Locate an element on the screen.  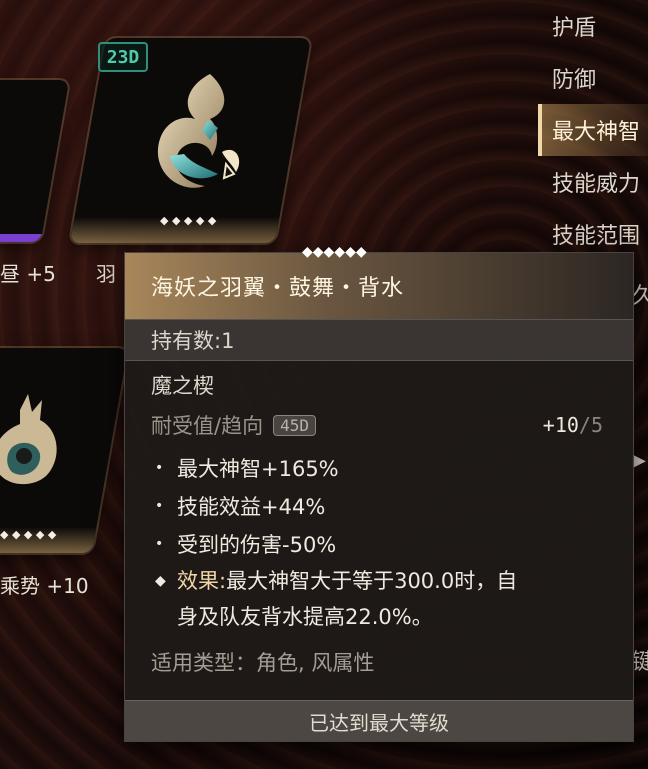
stat-text: 最大神智+165% is located at coordinates (258, 469).